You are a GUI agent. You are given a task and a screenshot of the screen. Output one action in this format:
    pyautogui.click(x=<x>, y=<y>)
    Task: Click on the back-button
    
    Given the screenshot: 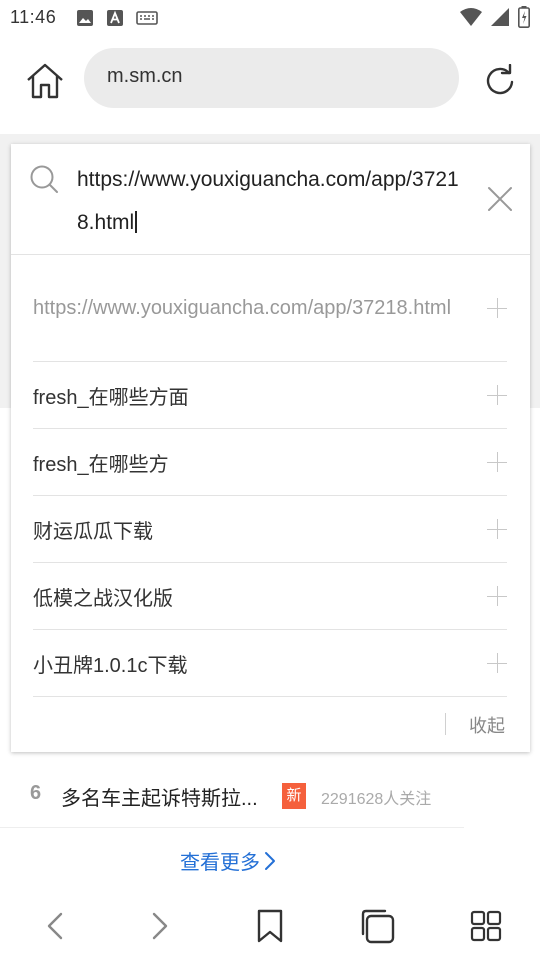 What is the action you would take?
    pyautogui.click(x=55, y=926)
    